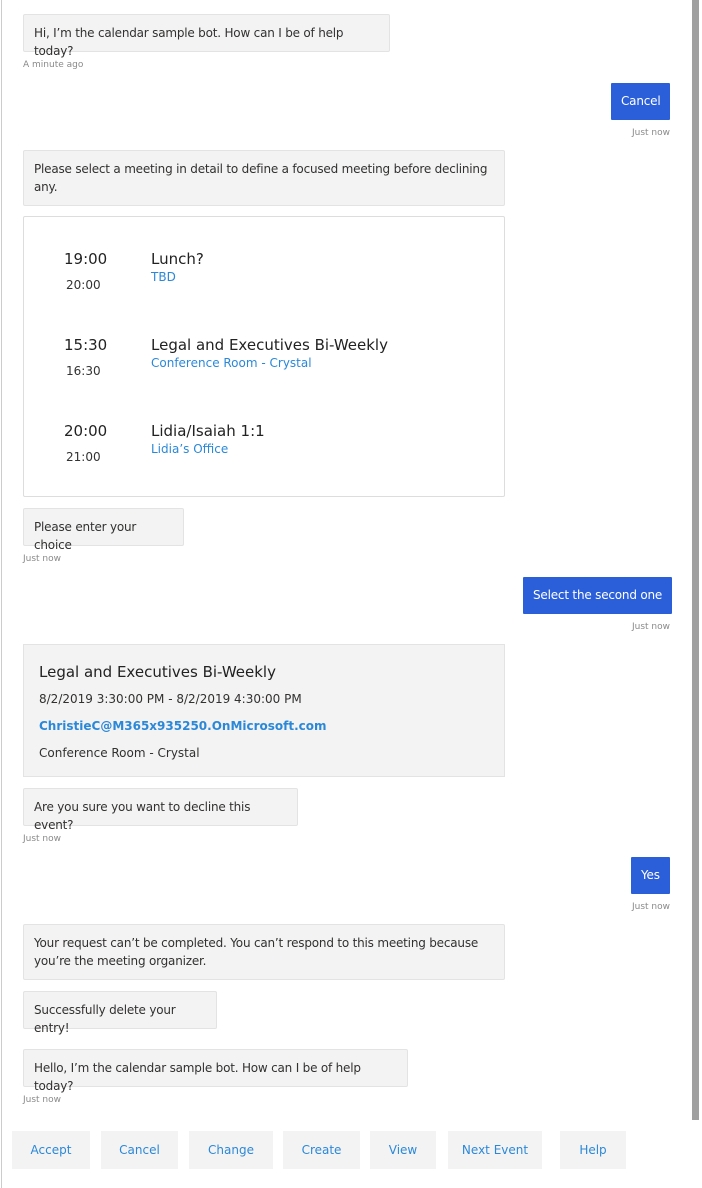 The width and height of the screenshot is (702, 1188). Describe the element at coordinates (86, 345) in the screenshot. I see `meeting-start: 15:30` at that location.